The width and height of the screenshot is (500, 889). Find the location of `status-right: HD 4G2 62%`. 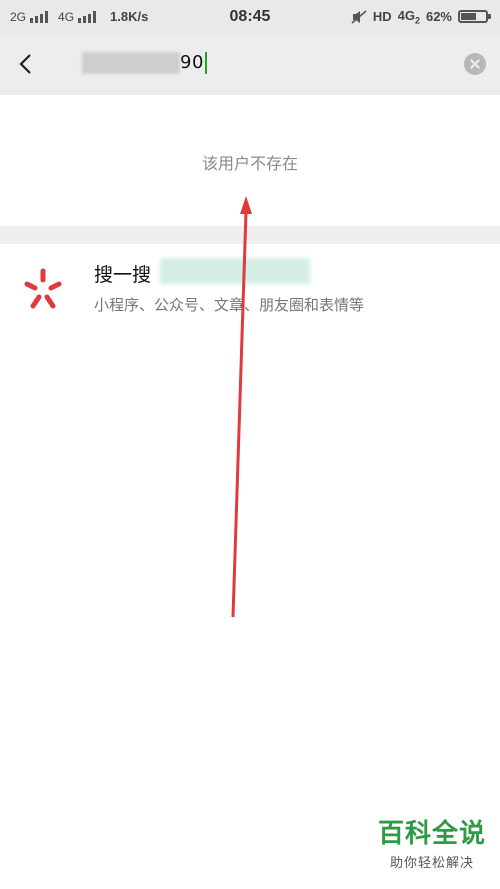

status-right: HD 4G2 62% is located at coordinates (421, 17).